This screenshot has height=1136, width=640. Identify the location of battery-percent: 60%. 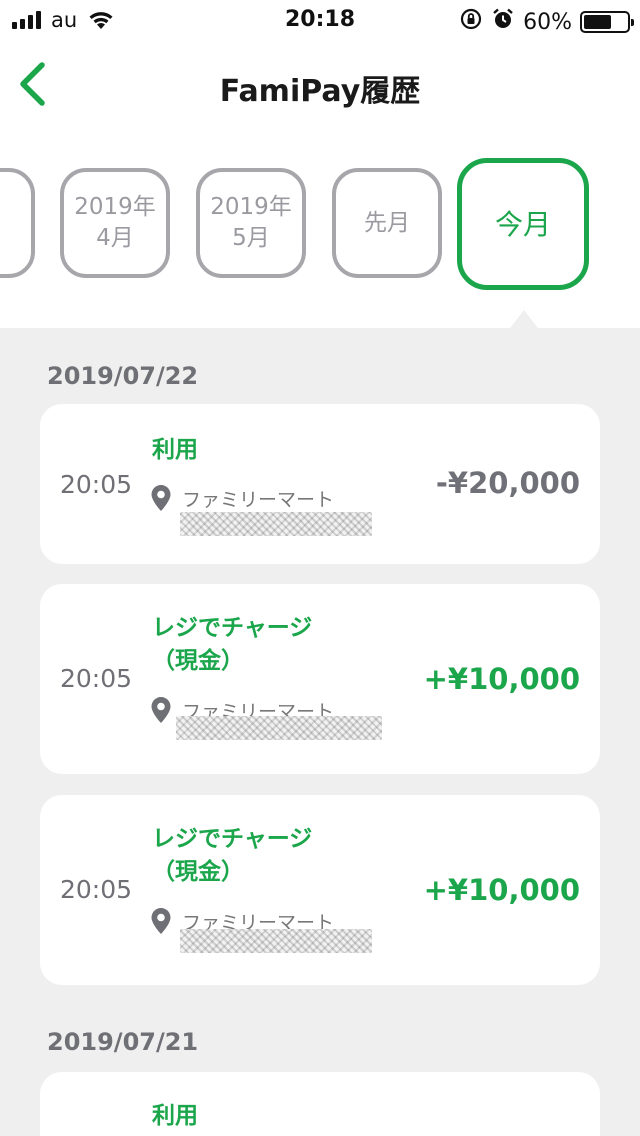
(547, 22).